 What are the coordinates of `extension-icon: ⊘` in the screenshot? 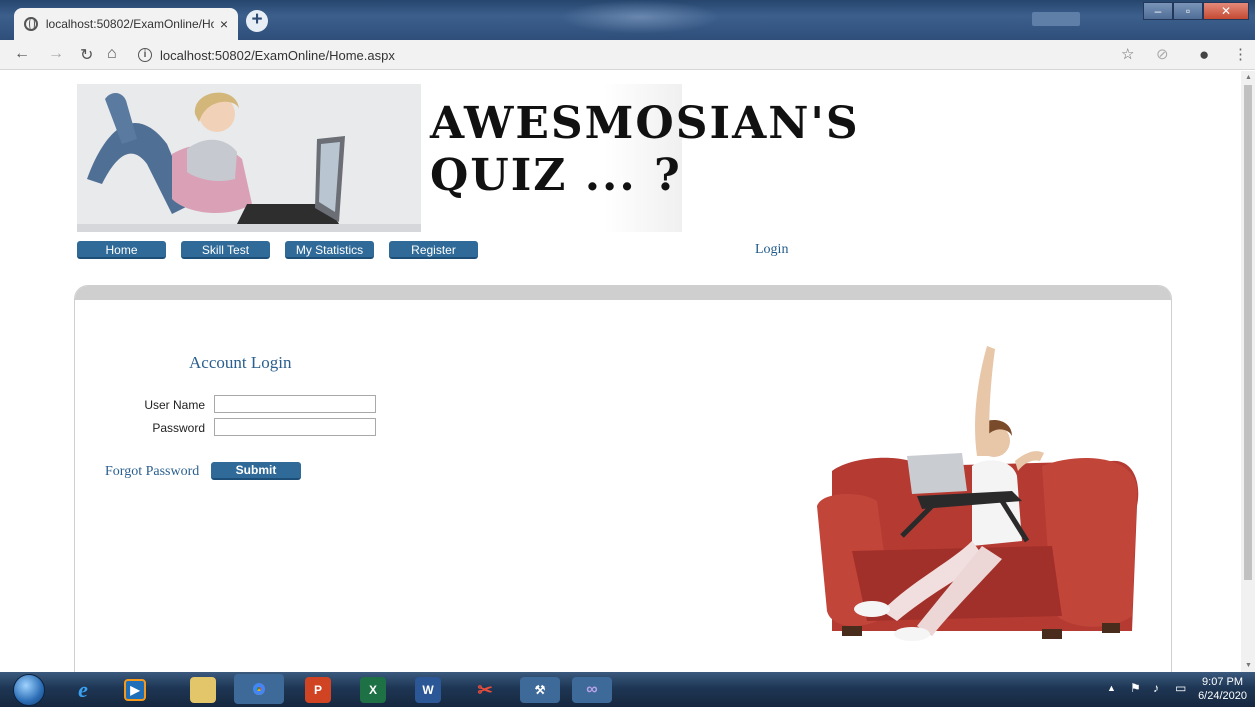 It's located at (1162, 54).